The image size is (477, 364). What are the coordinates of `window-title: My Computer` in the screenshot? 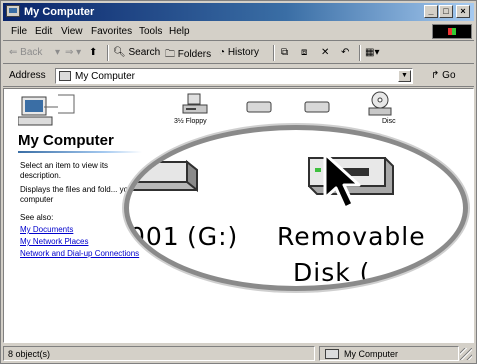 It's located at (59, 12).